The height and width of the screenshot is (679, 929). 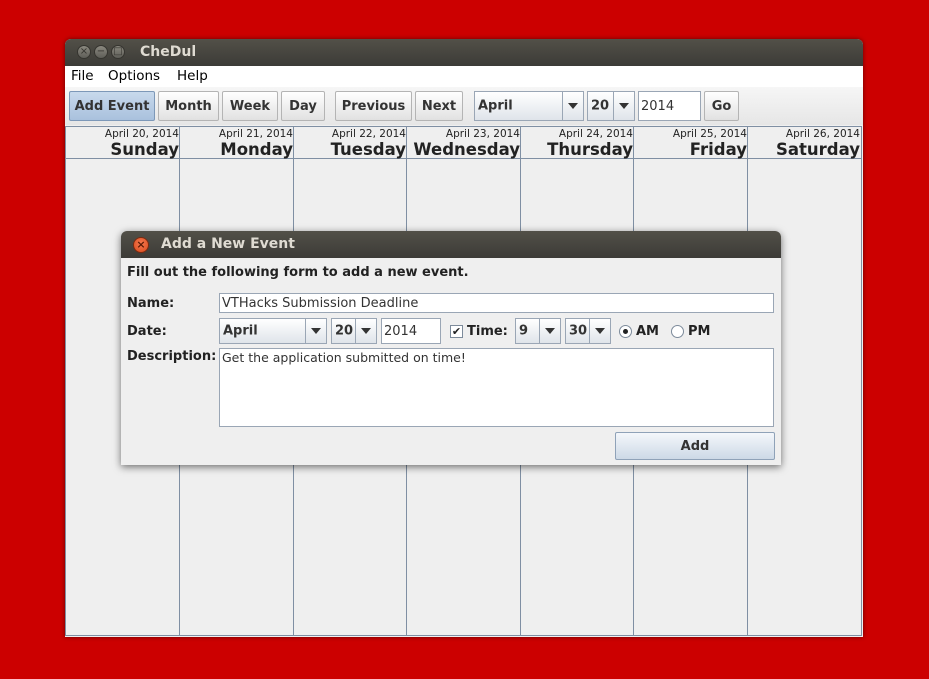 I want to click on hour-value: 9, so click(x=524, y=331).